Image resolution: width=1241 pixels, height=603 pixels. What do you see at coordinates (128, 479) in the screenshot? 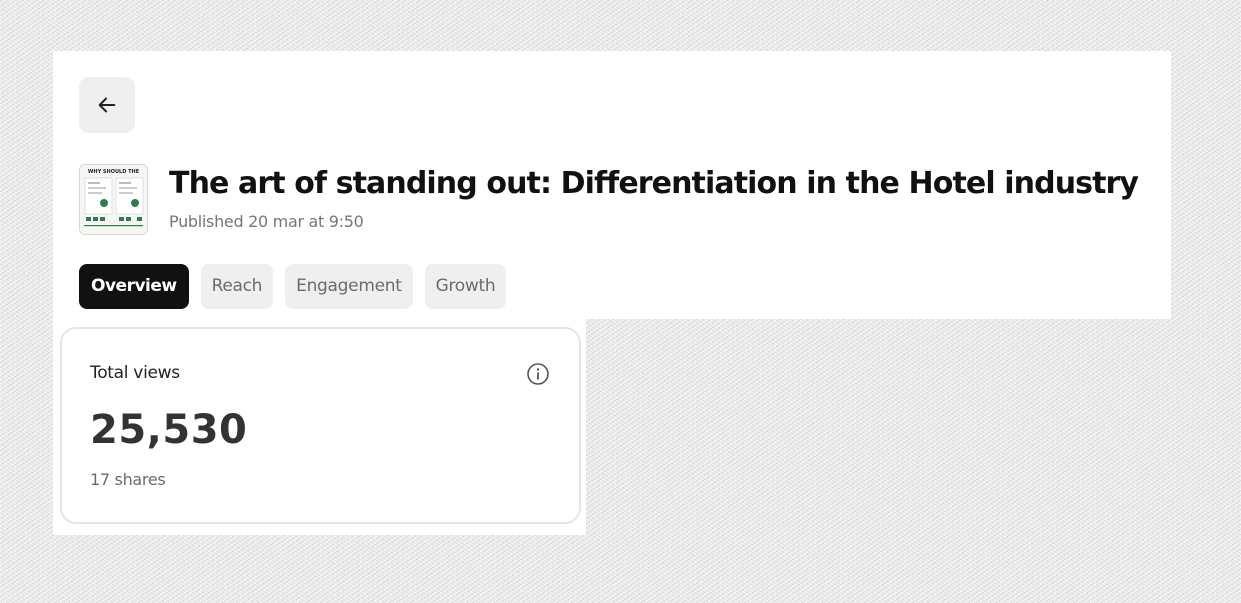
I see `stat-shares: 17 shares` at bounding box center [128, 479].